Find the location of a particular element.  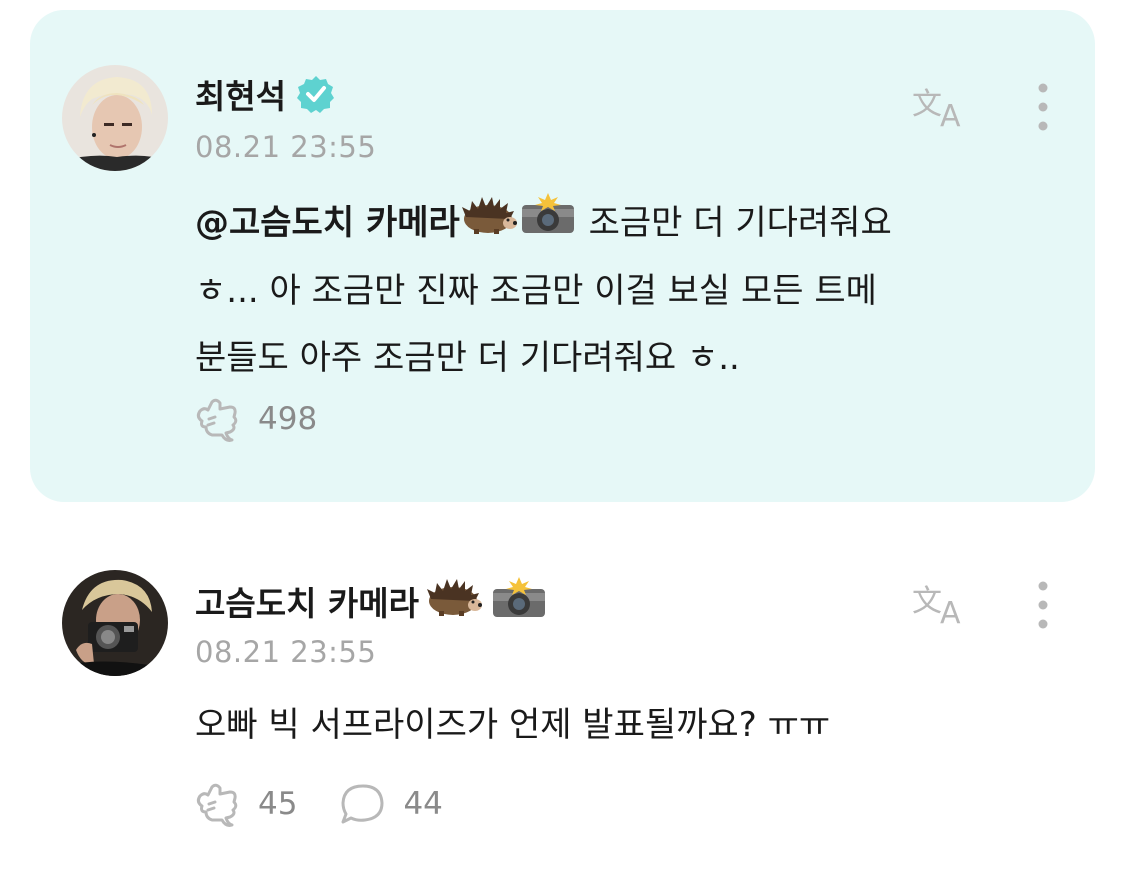

post-body: 오빠 빅 서프라이즈가 언제 발표될까요? ㅠㅠ is located at coordinates (513, 725).